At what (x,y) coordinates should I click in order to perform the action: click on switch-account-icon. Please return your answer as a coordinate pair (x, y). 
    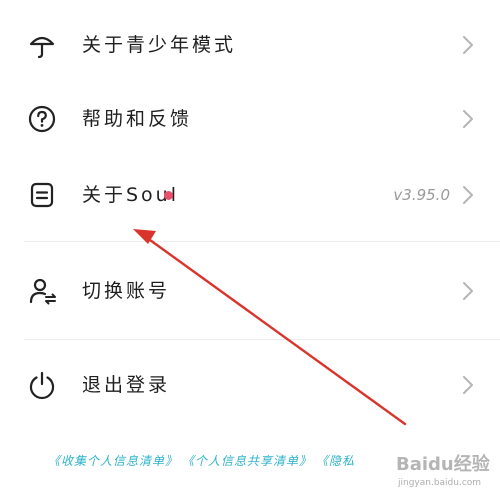
    Looking at the image, I should click on (42, 291).